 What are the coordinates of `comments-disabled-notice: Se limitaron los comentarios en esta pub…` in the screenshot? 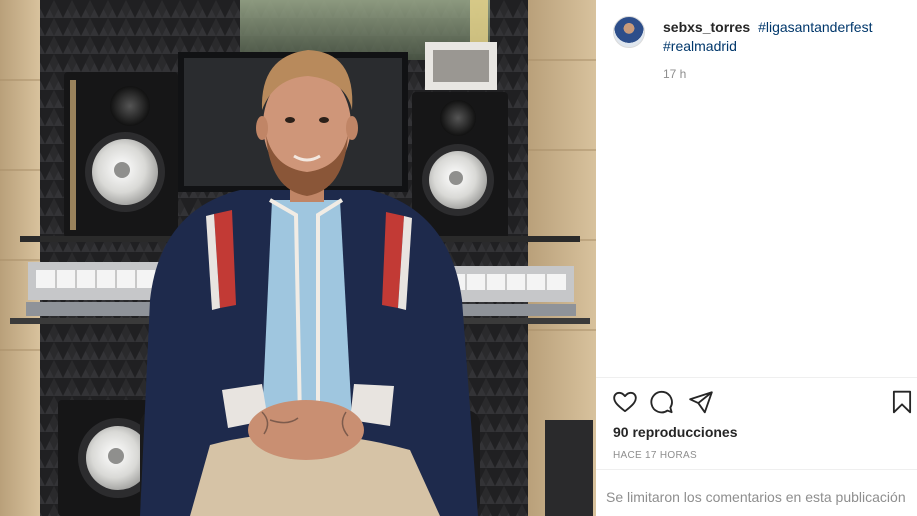 It's located at (756, 497).